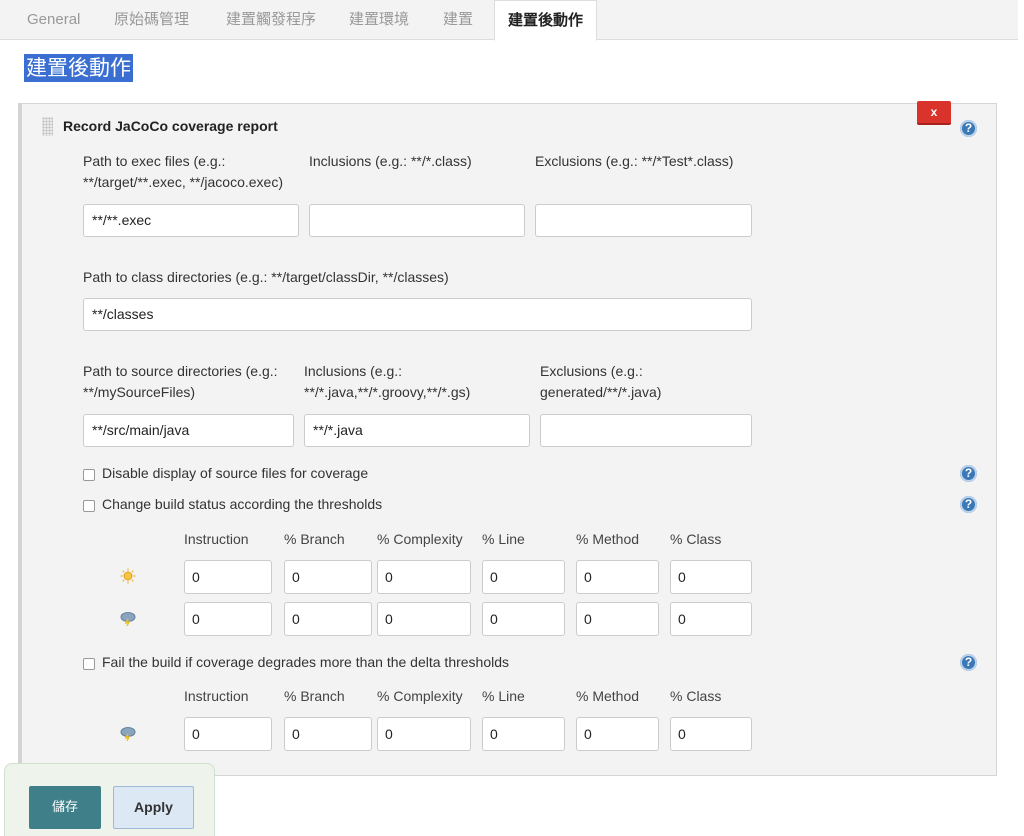  Describe the element at coordinates (180, 371) in the screenshot. I see `source-path-label-line1: Path to source directories (e.g.:` at that location.